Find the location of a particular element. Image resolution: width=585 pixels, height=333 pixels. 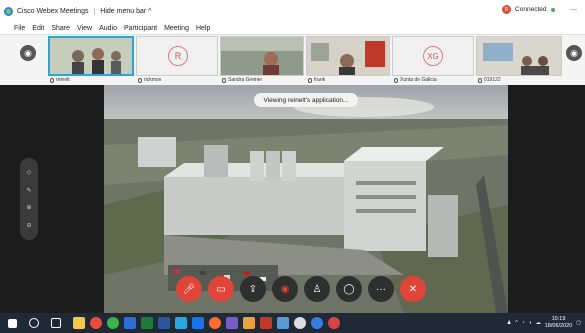

strip-next-button: ◉ is located at coordinates (574, 53).